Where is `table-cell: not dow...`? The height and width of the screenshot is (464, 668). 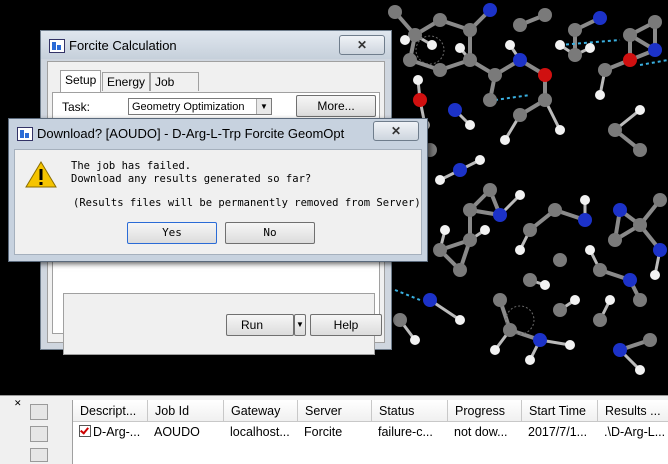 table-cell: not dow... is located at coordinates (485, 432).